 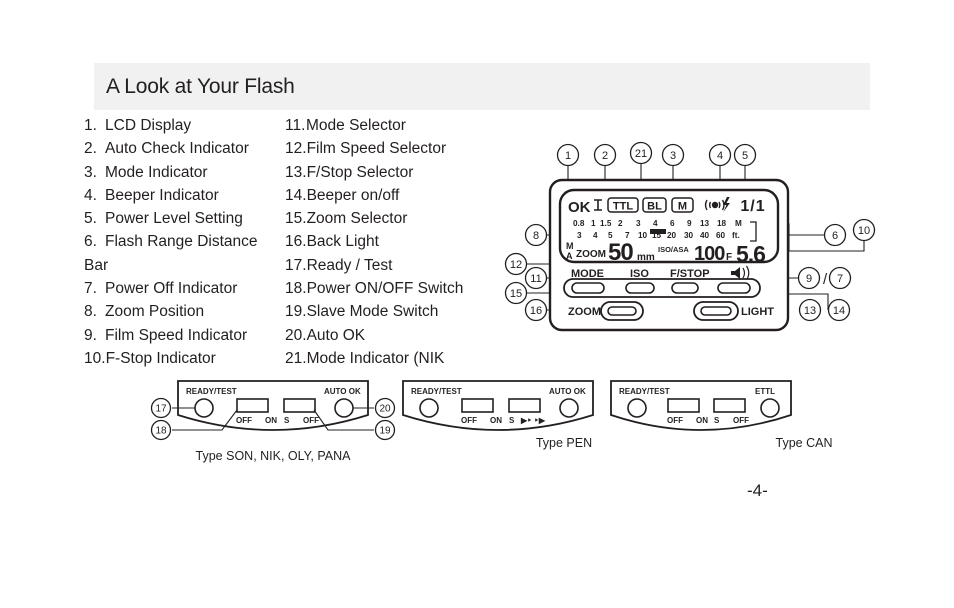 I want to click on panel-2-auto-ok-button, so click(x=569, y=408).